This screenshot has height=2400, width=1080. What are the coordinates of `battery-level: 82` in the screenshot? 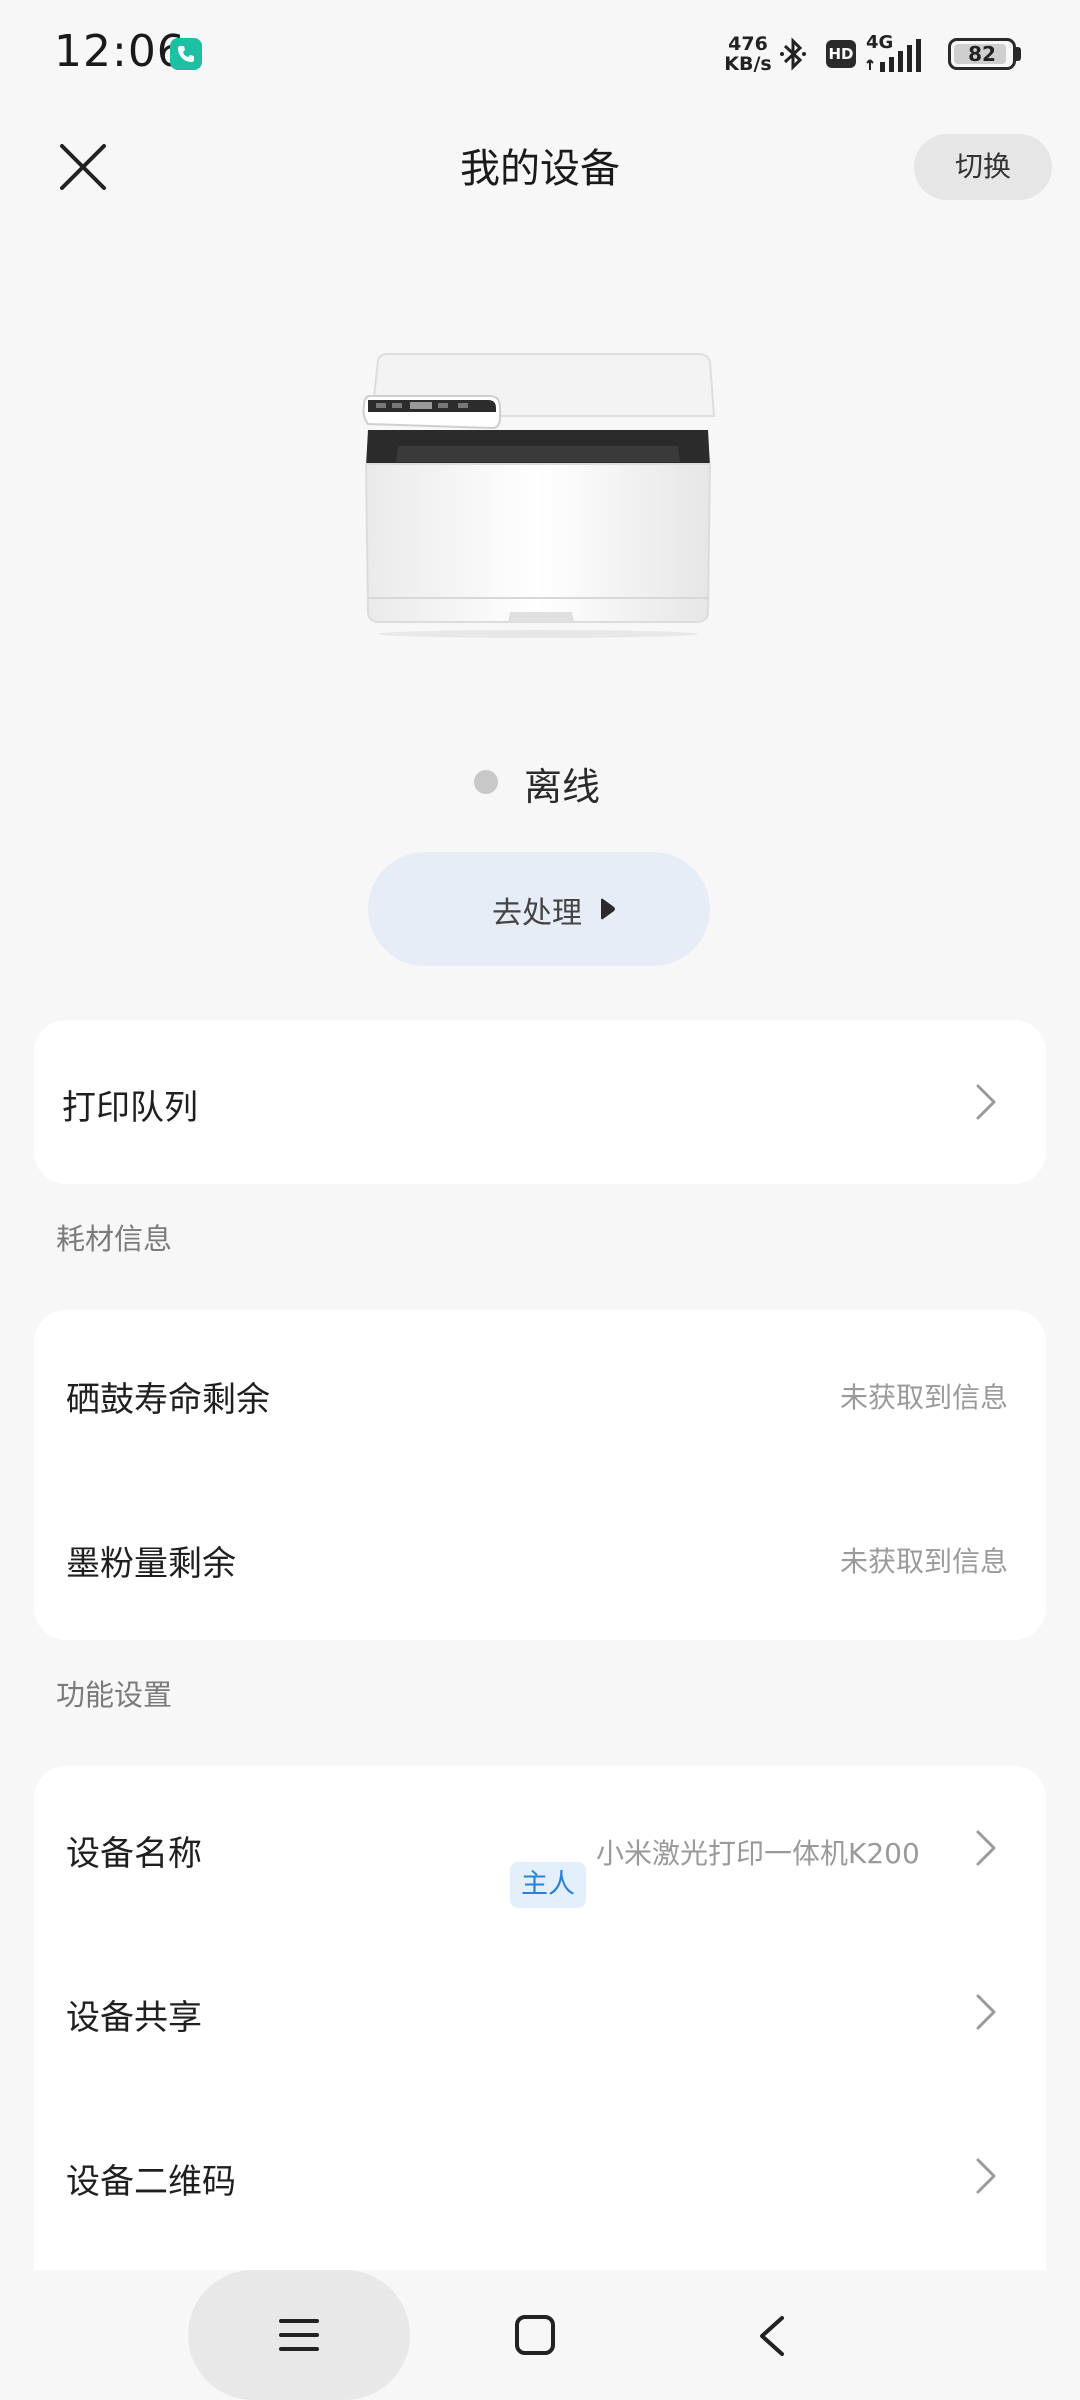 It's located at (982, 54).